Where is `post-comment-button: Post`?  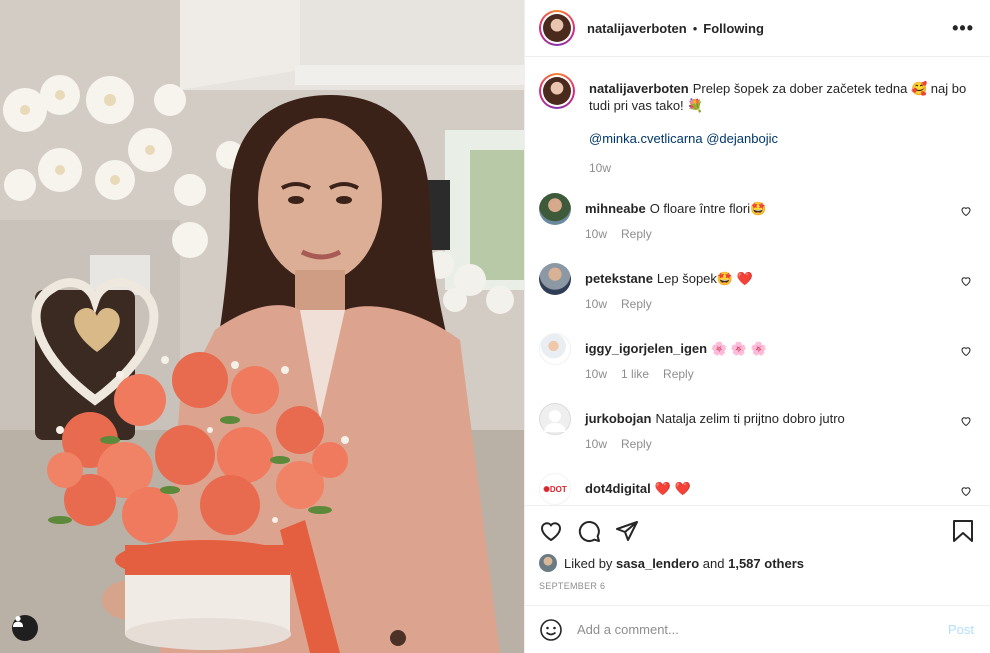 post-comment-button: Post is located at coordinates (961, 629).